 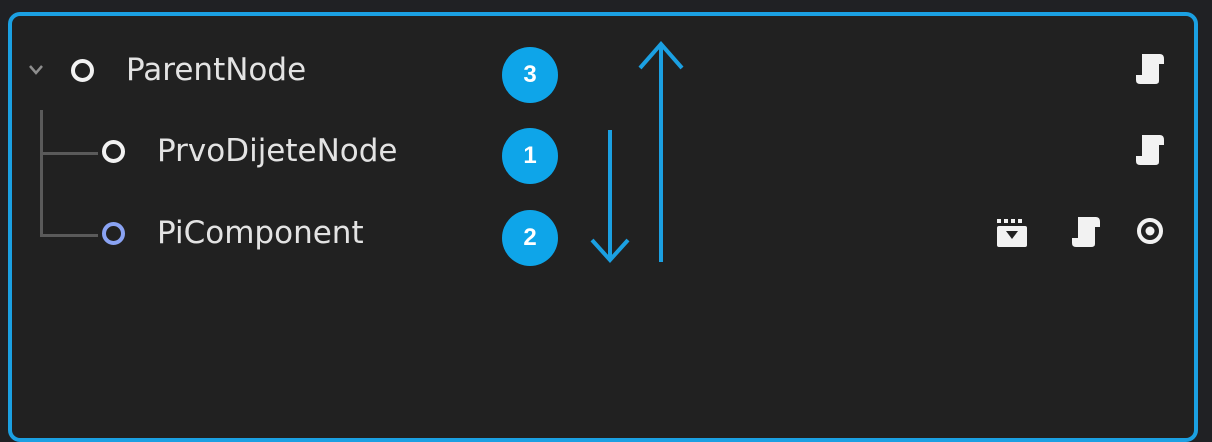 What do you see at coordinates (637, 151) in the screenshot?
I see `execution-order-arrows` at bounding box center [637, 151].